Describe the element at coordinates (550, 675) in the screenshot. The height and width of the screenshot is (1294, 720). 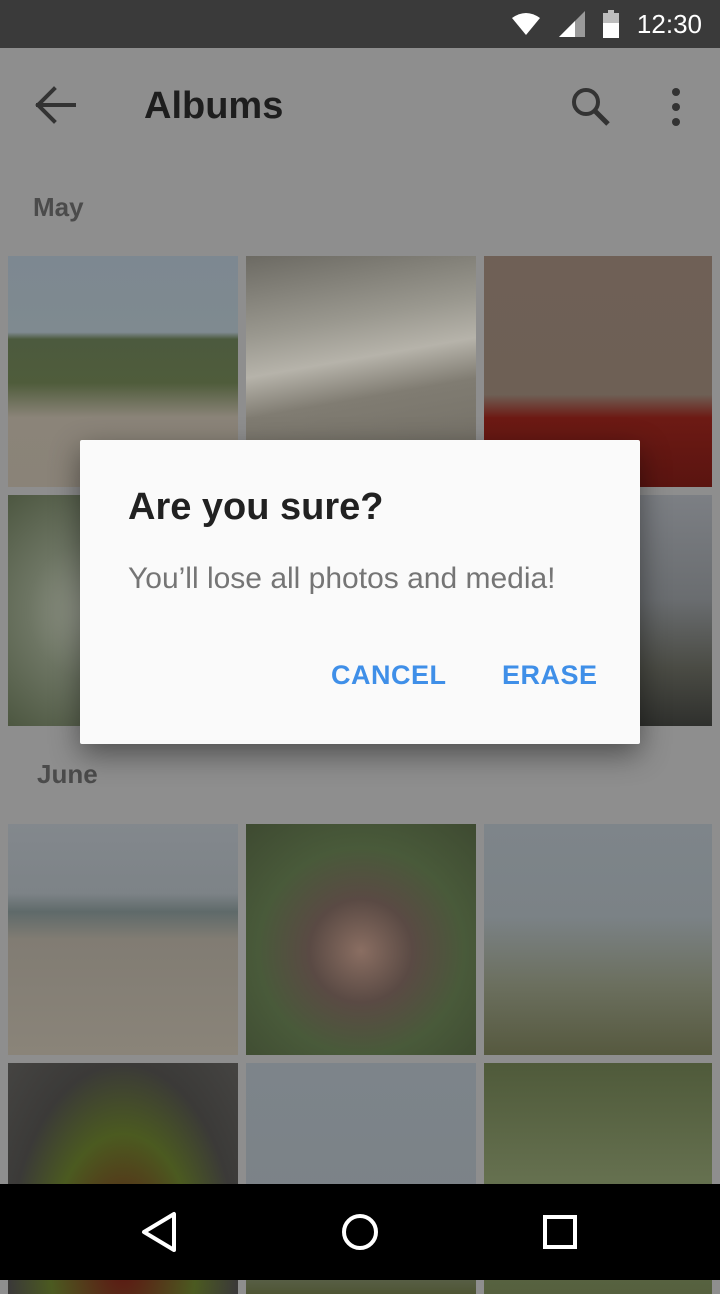
I see `erase-button: ERASE` at that location.